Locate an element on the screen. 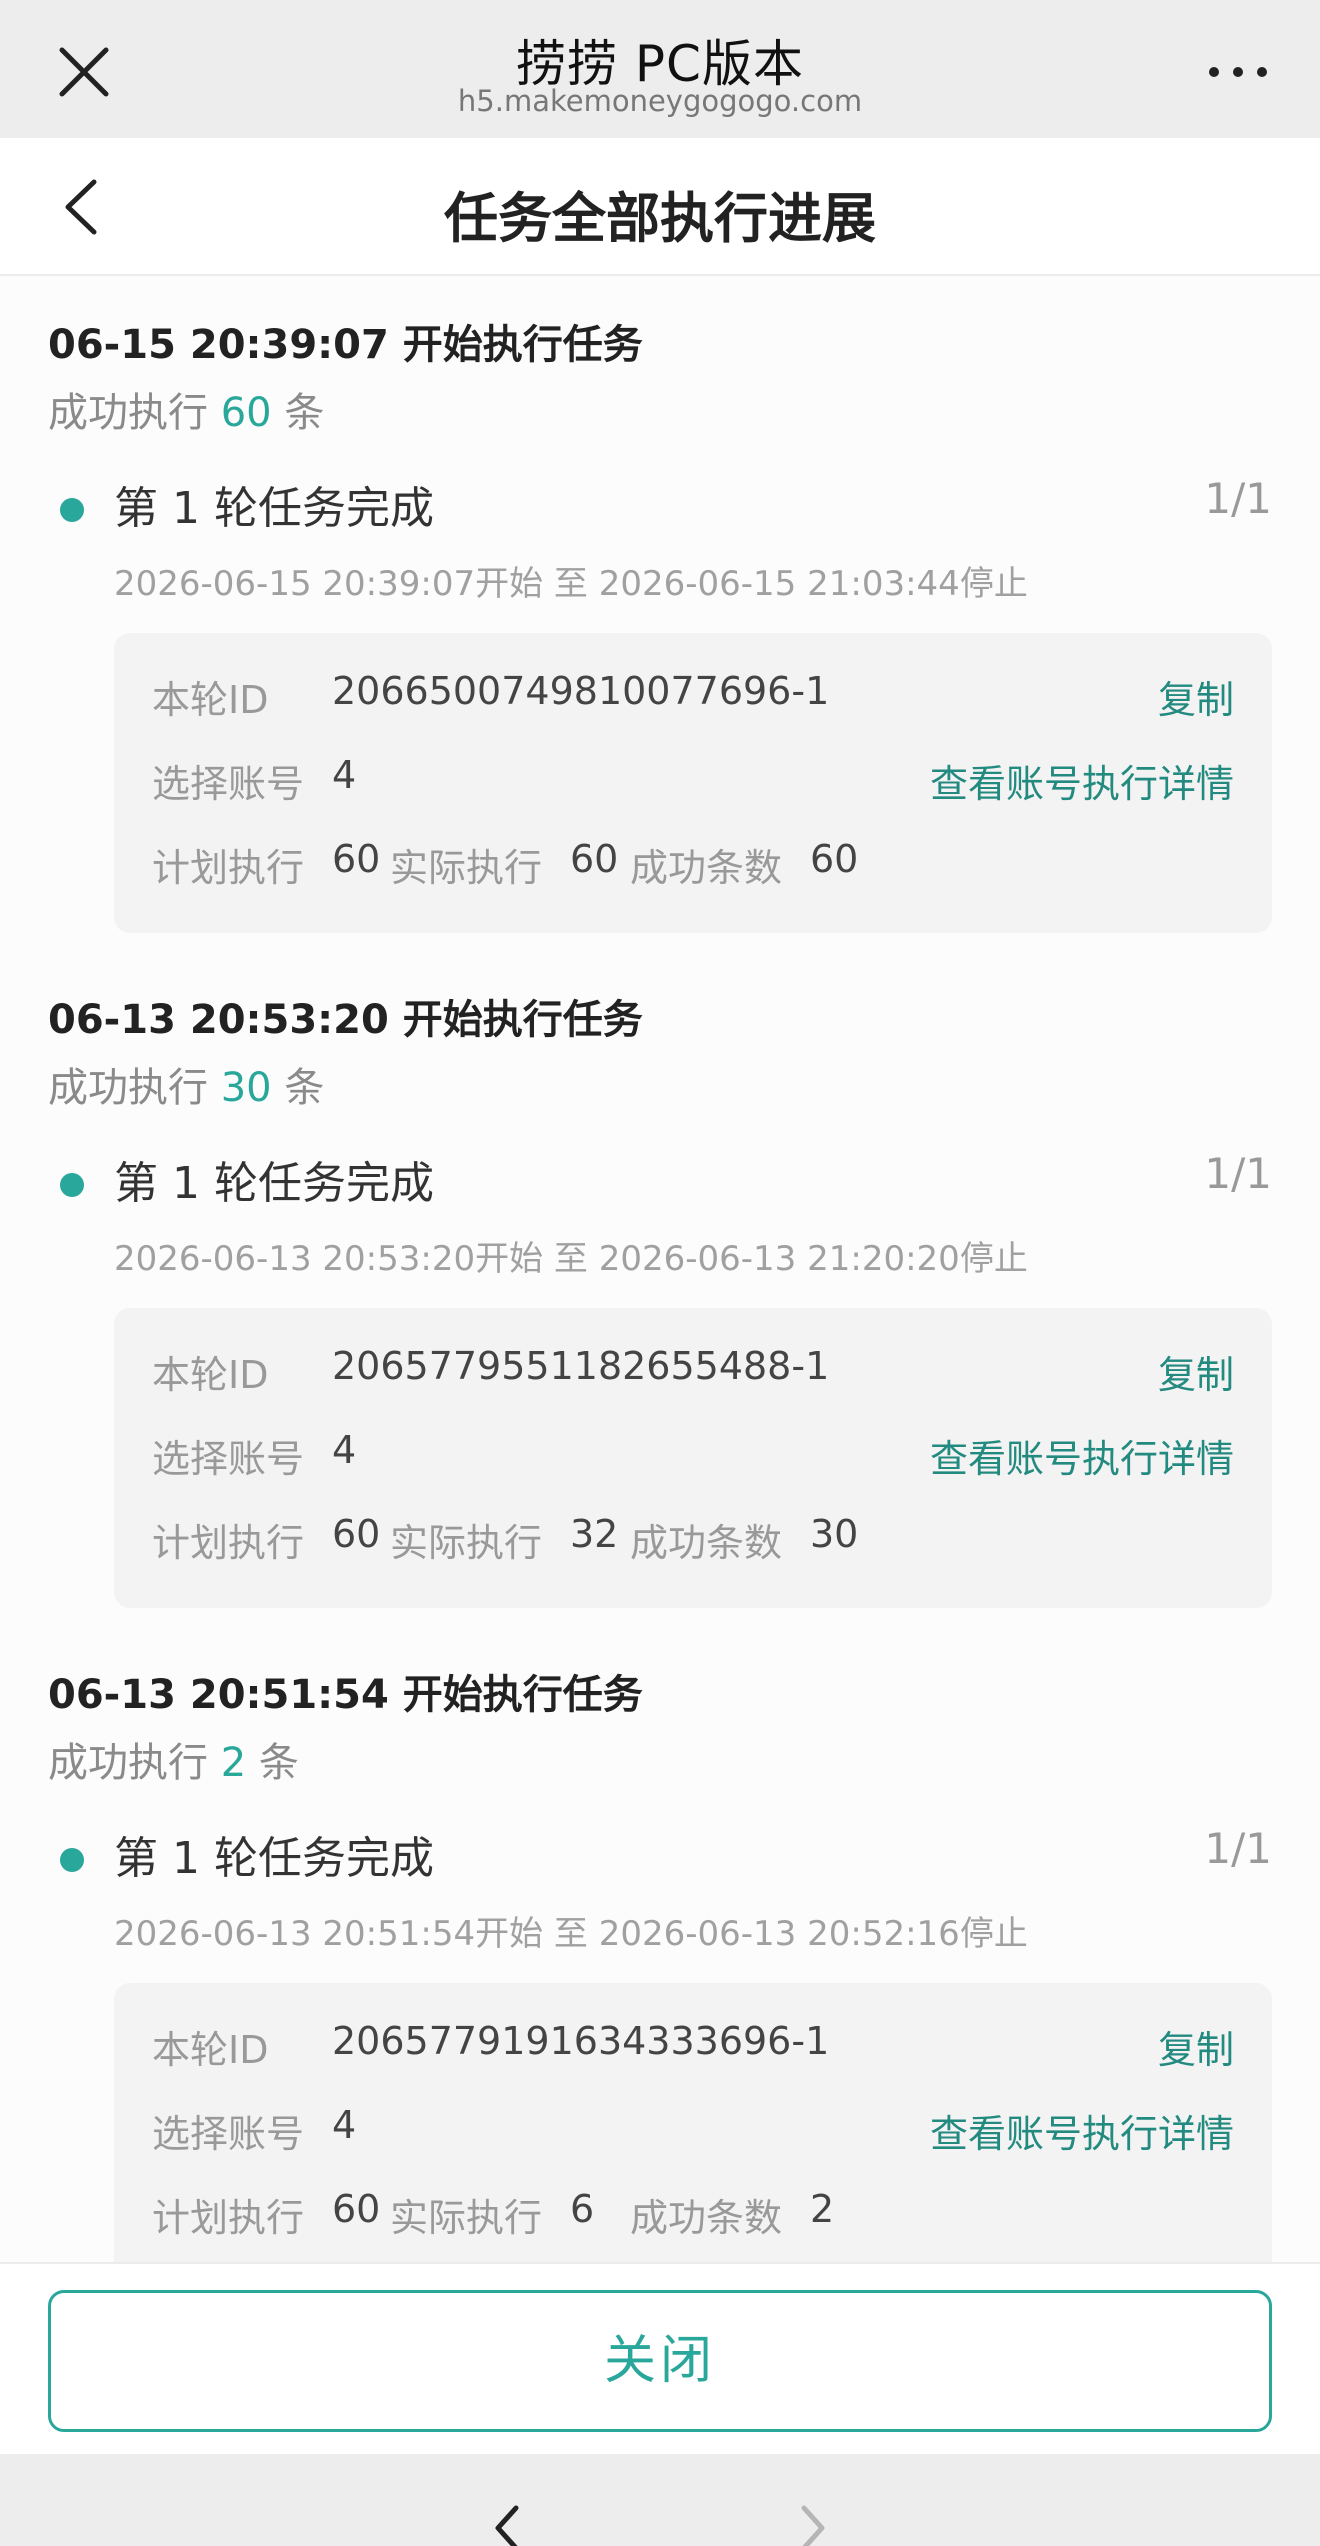 This screenshot has height=2546, width=1320. success-count: 2 is located at coordinates (233, 1763).